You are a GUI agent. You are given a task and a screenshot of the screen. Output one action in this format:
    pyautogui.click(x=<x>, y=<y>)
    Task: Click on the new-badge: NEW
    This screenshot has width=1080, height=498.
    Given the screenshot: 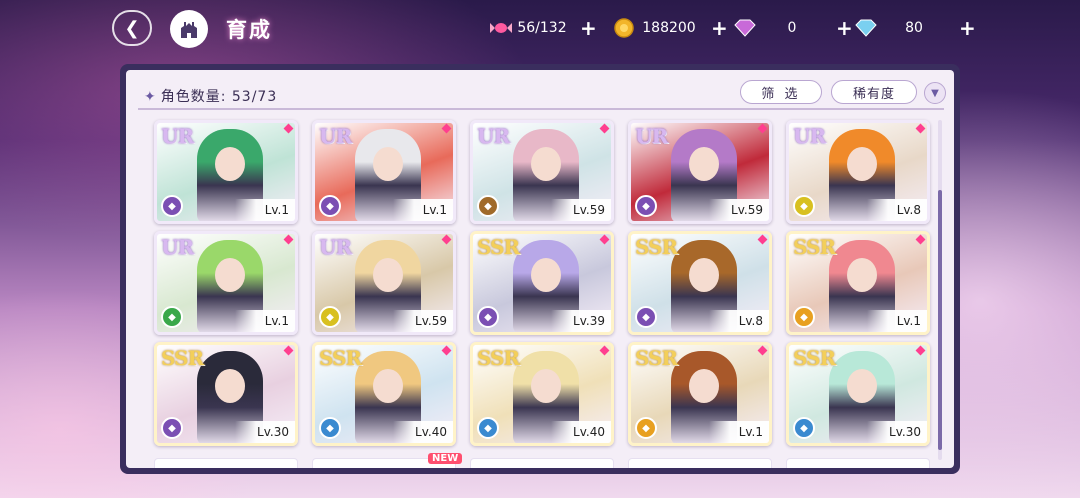 What is the action you would take?
    pyautogui.click(x=445, y=458)
    